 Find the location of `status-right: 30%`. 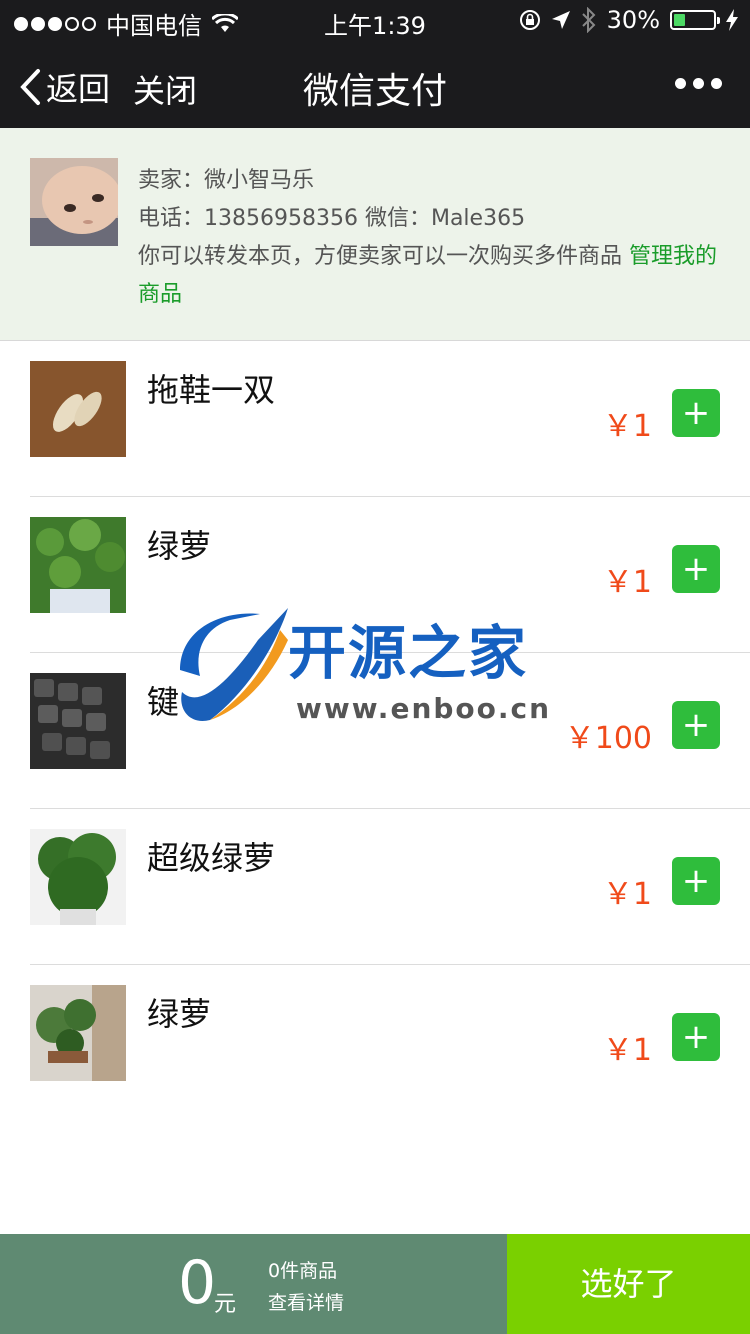

status-right: 30% is located at coordinates (628, 20).